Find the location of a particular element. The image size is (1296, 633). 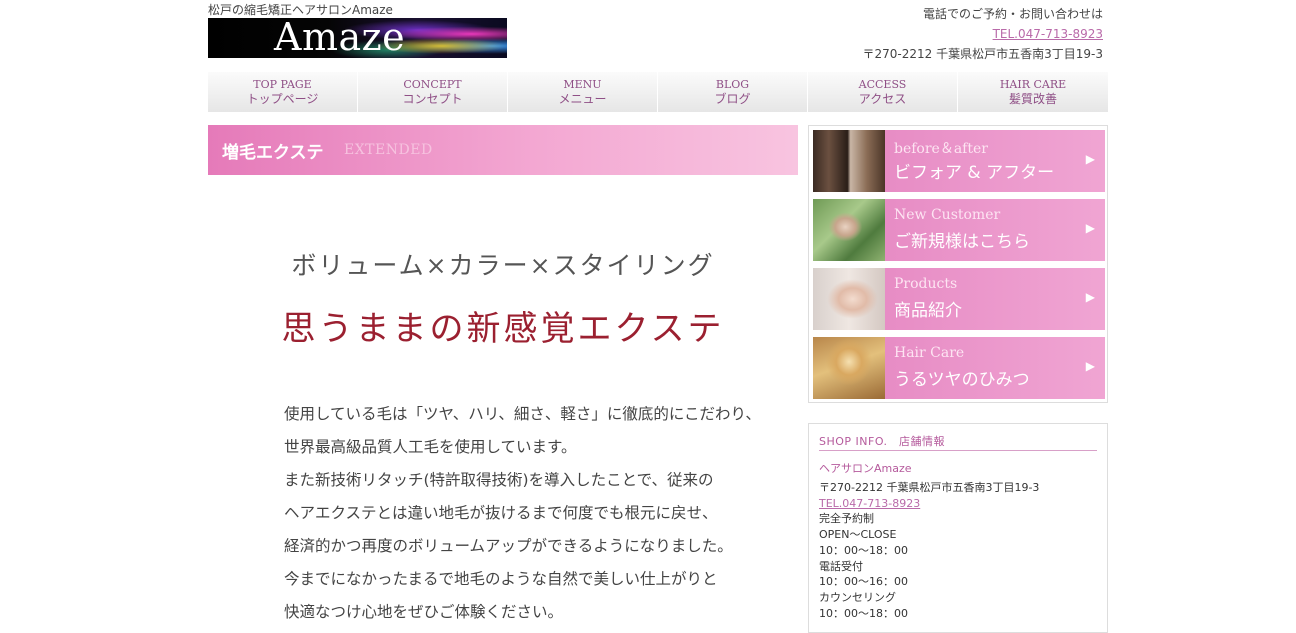

shop-info-title: SHOP INFO. 店舗情報 is located at coordinates (958, 442).